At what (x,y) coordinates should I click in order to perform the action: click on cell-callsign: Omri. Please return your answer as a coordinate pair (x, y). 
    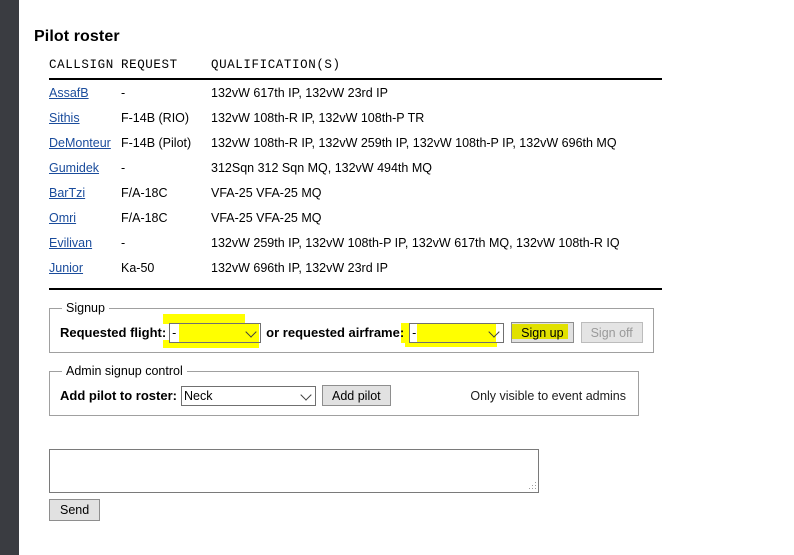
    Looking at the image, I should click on (85, 217).